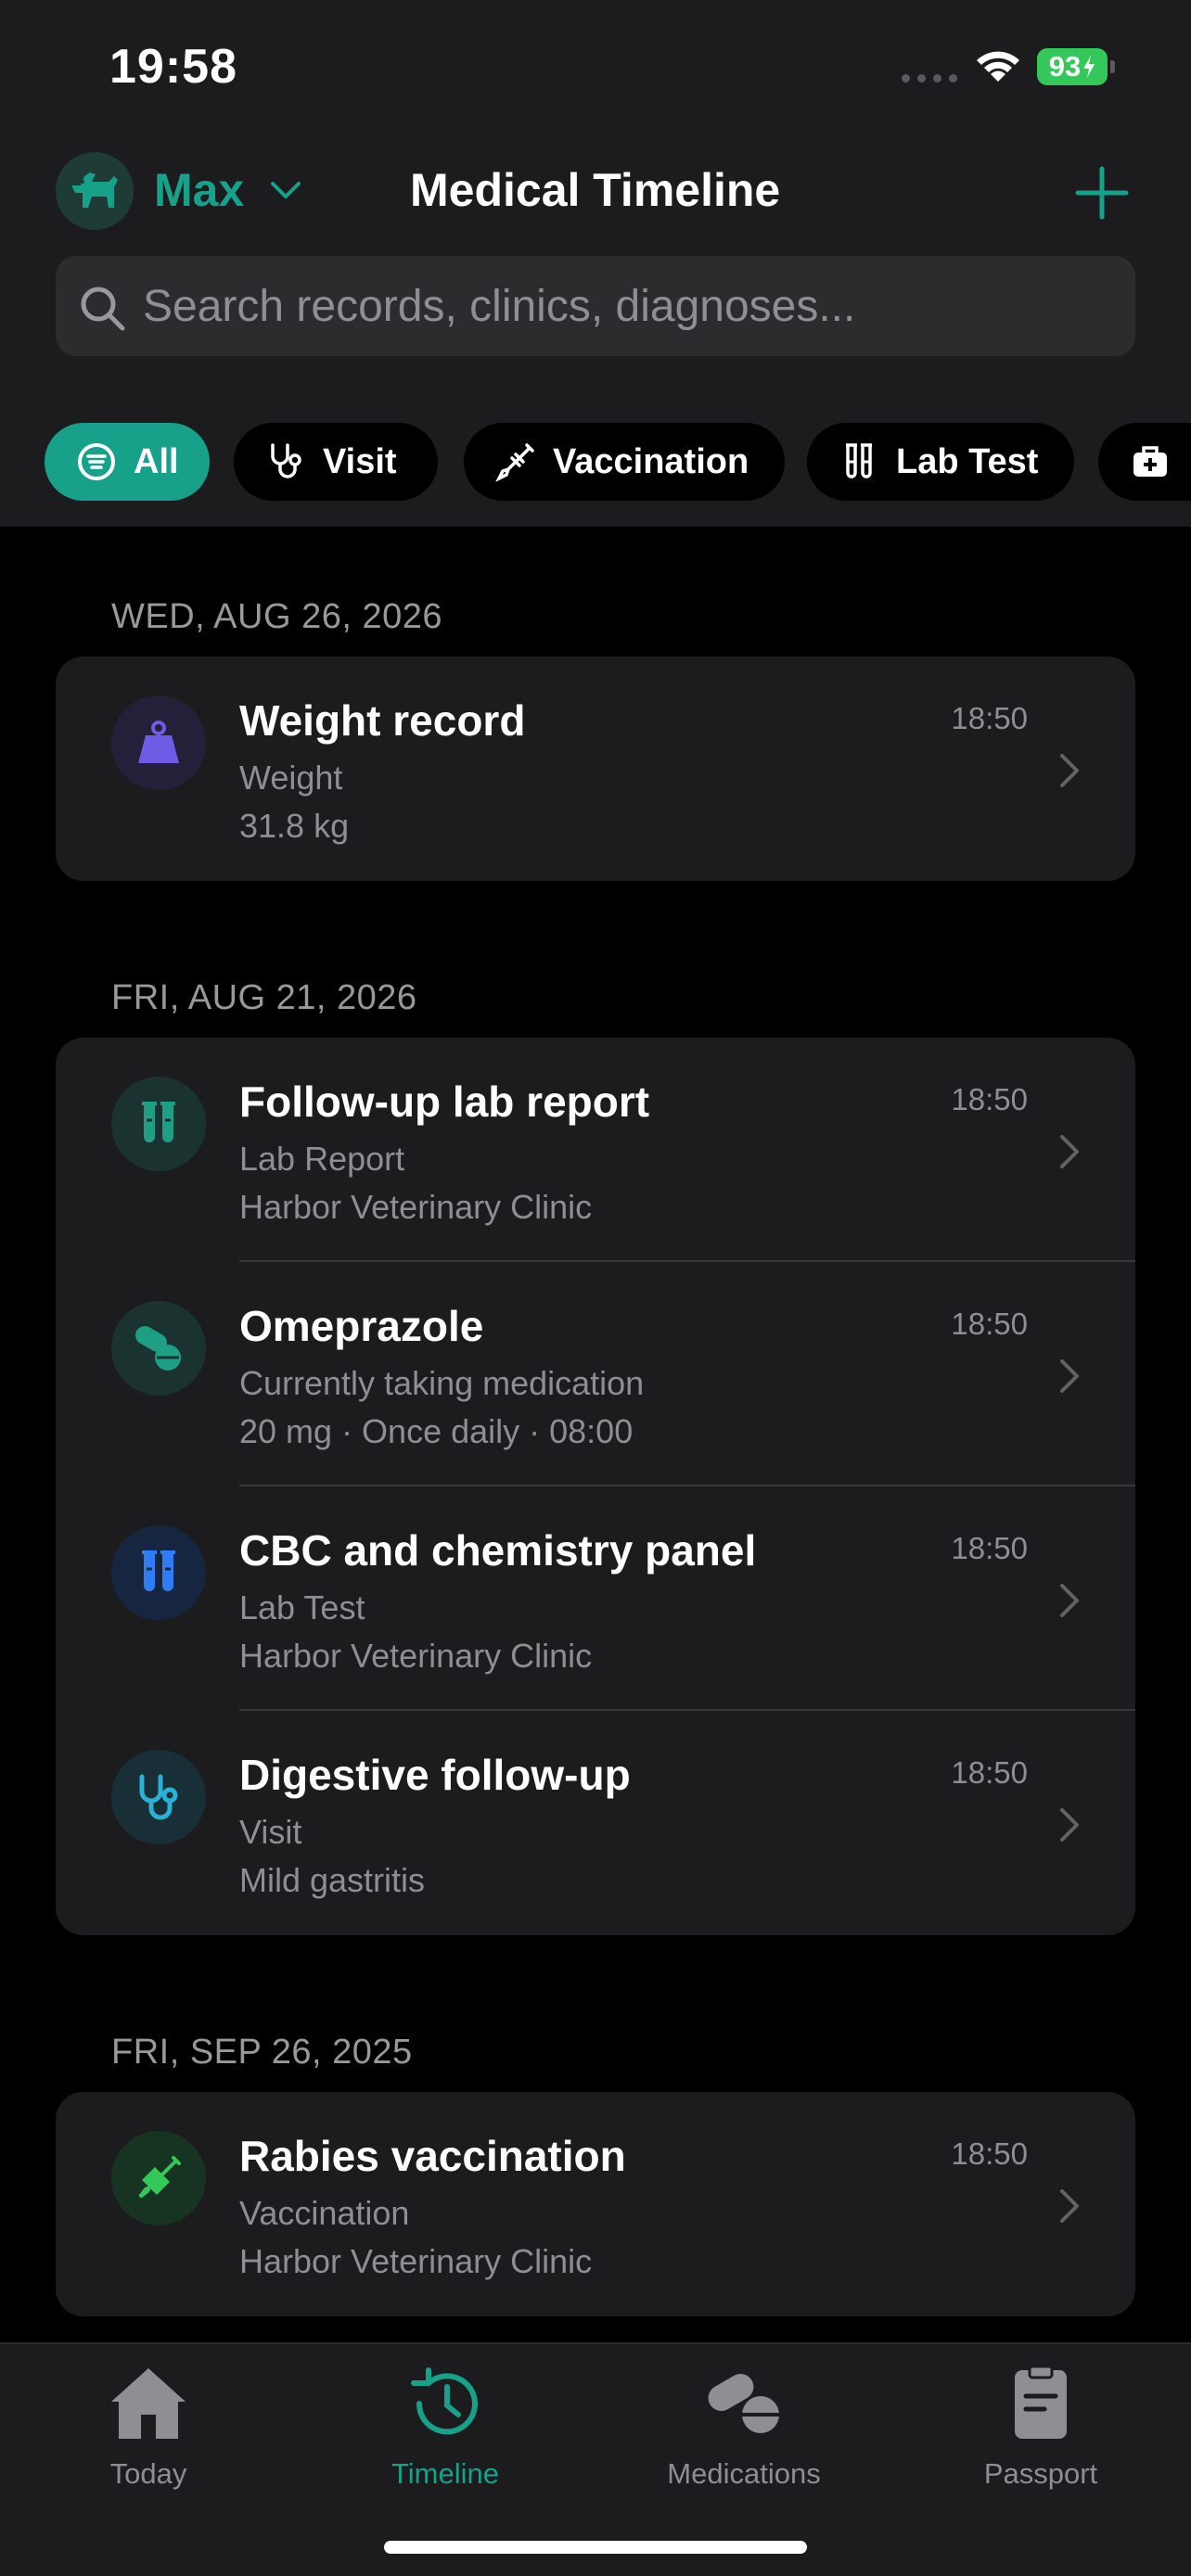 Image resolution: width=1191 pixels, height=2576 pixels. What do you see at coordinates (444, 2401) in the screenshot?
I see `clock-history-icon` at bounding box center [444, 2401].